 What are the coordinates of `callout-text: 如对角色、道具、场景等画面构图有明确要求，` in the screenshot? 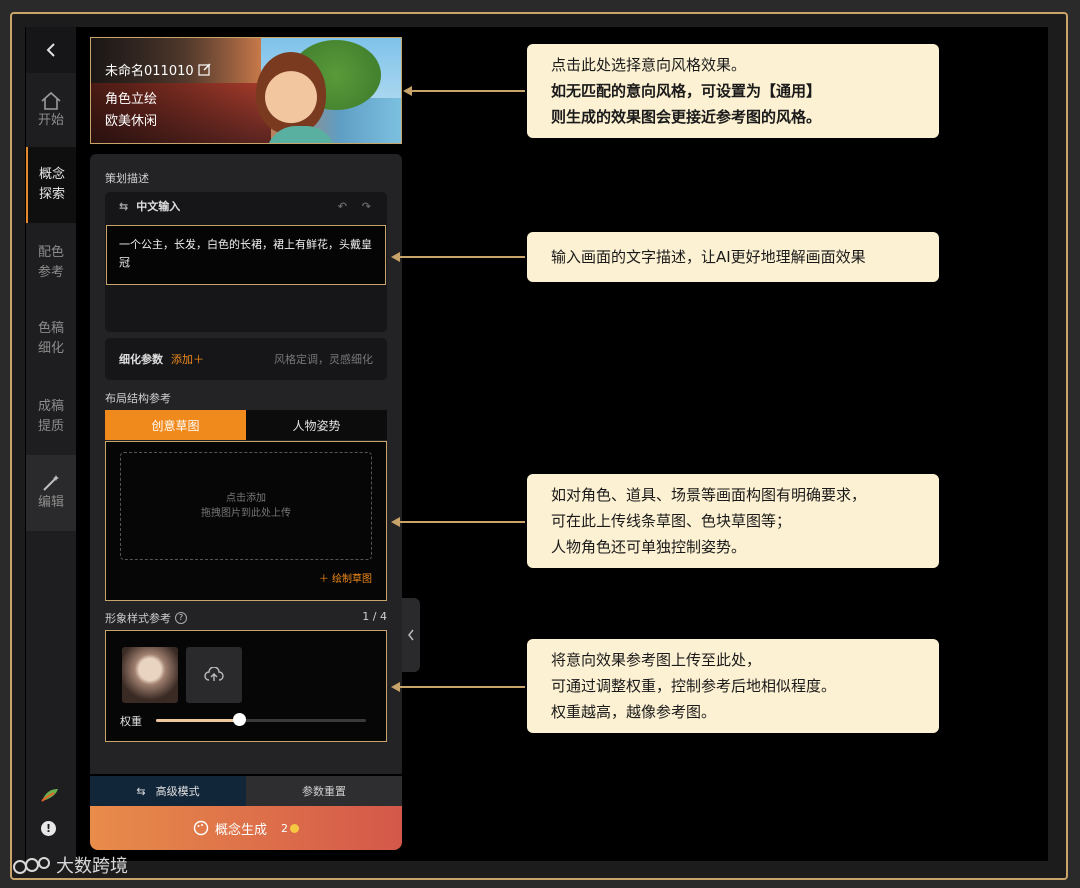 It's located at (709, 495).